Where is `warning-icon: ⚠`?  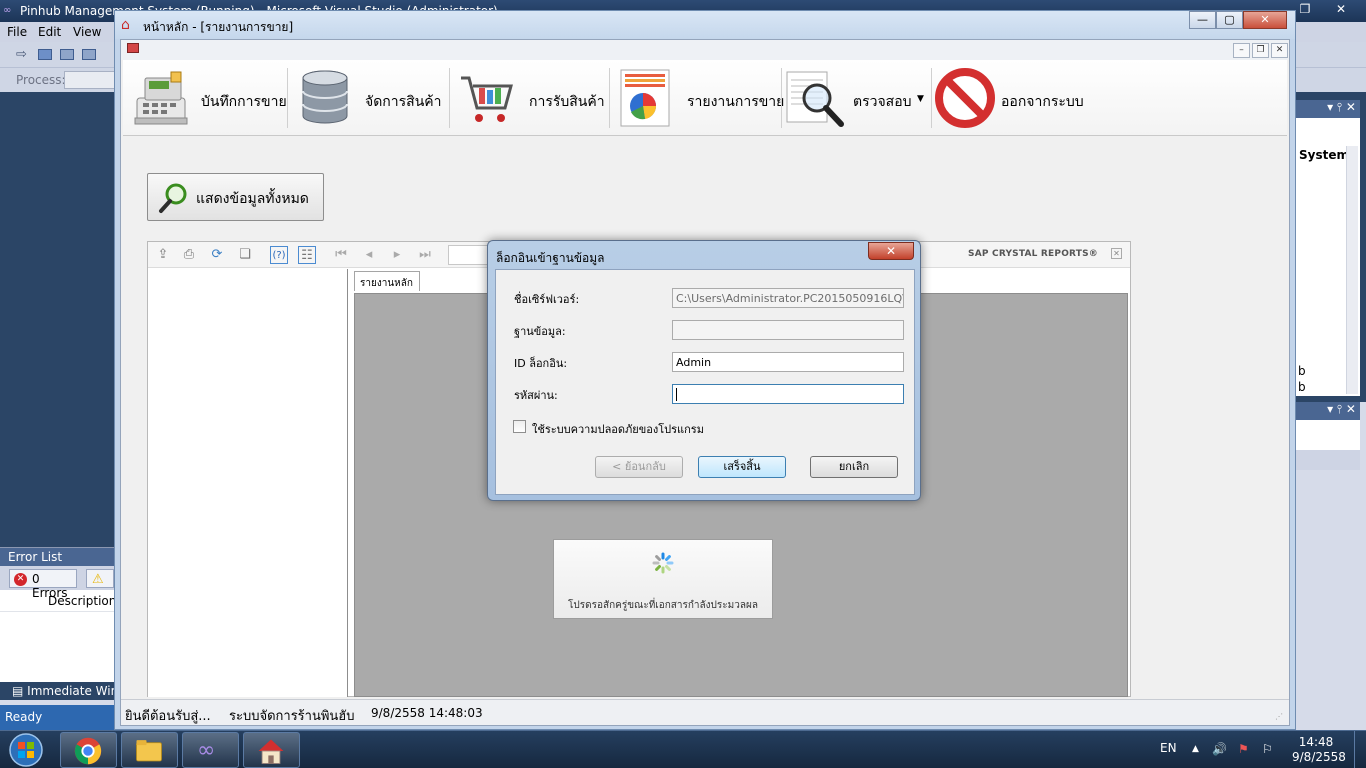 warning-icon: ⚠ is located at coordinates (98, 579).